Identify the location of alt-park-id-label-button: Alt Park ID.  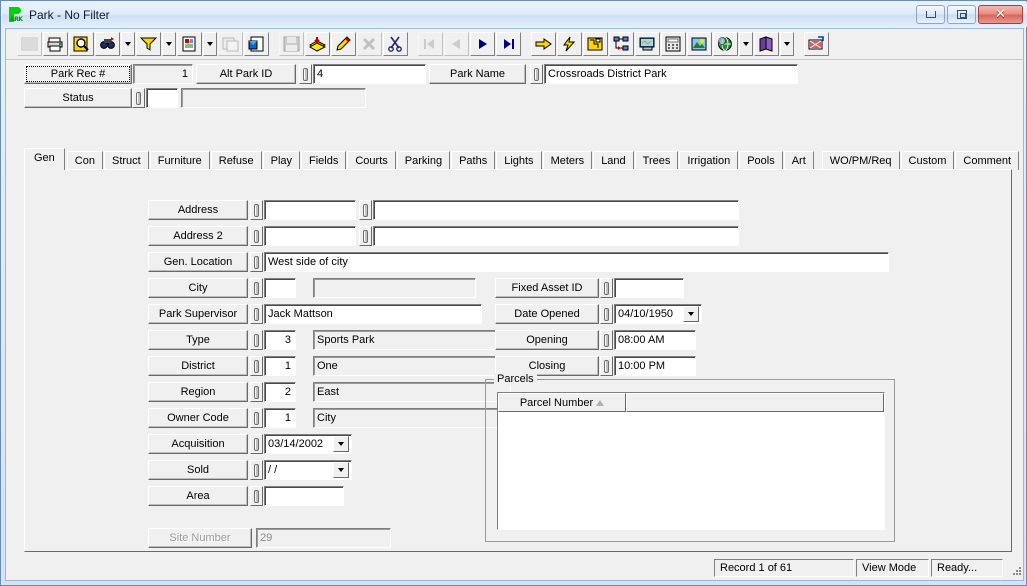
(246, 74).